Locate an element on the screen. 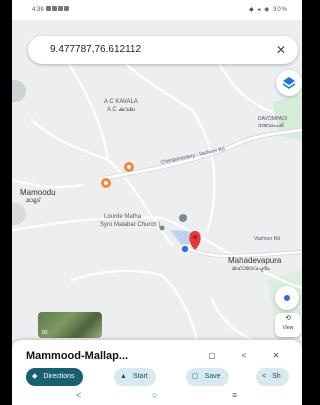 Image resolution: width=320 pixels, height=405 pixels. search-bar: 9.477787,76.612112 ✕ is located at coordinates (163, 50).